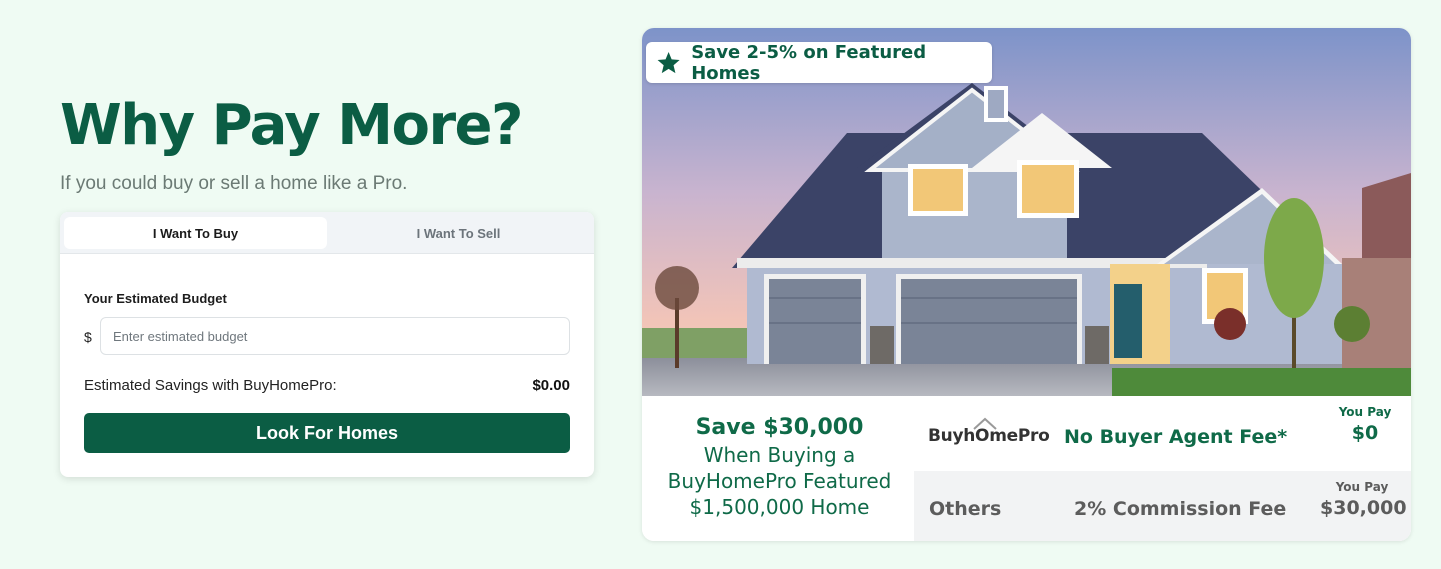 The height and width of the screenshot is (569, 1441). What do you see at coordinates (1365, 433) in the screenshot?
I see `brand-you-pay-value: $0` at bounding box center [1365, 433].